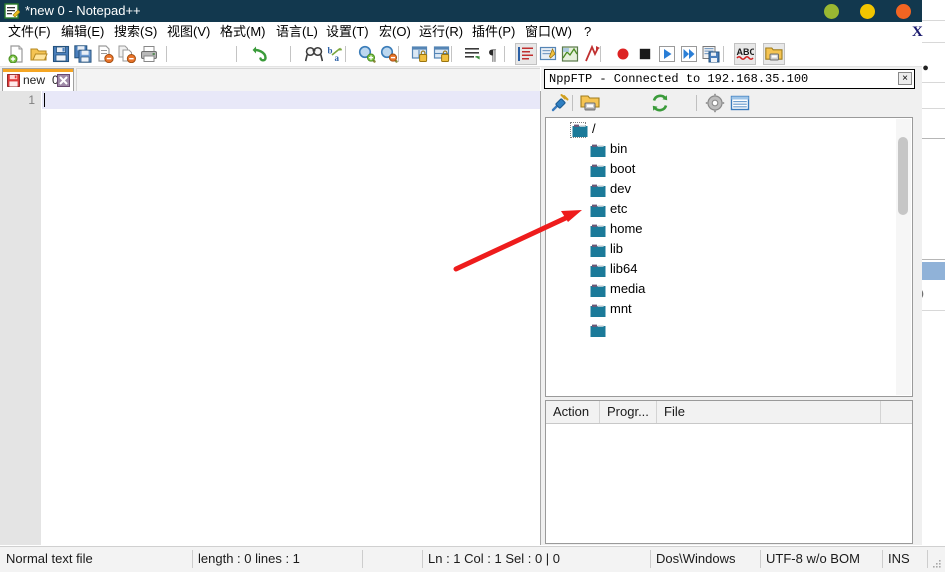 This screenshot has height=572, width=945. I want to click on settings-gear-icon, so click(715, 103).